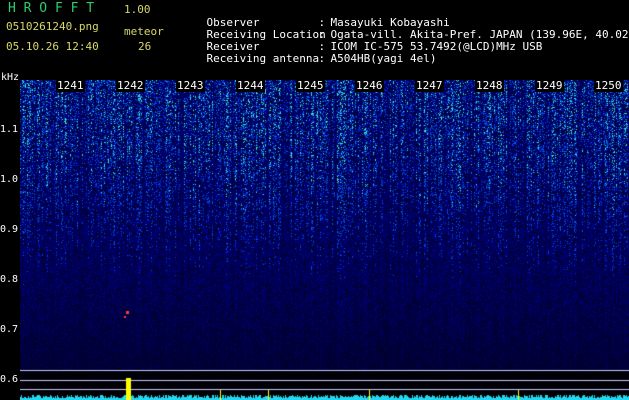 The image size is (629, 400). I want to click on time-label: 1249, so click(549, 85).